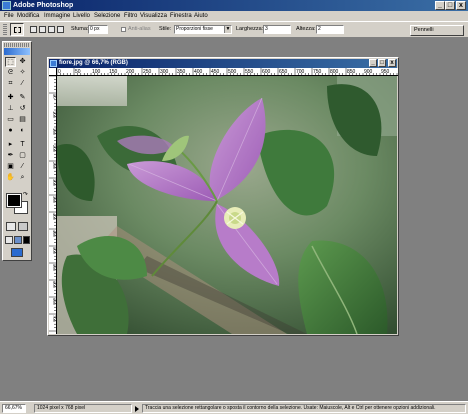 This screenshot has height=414, width=468. I want to click on antialias-checkbox, so click(123, 29).